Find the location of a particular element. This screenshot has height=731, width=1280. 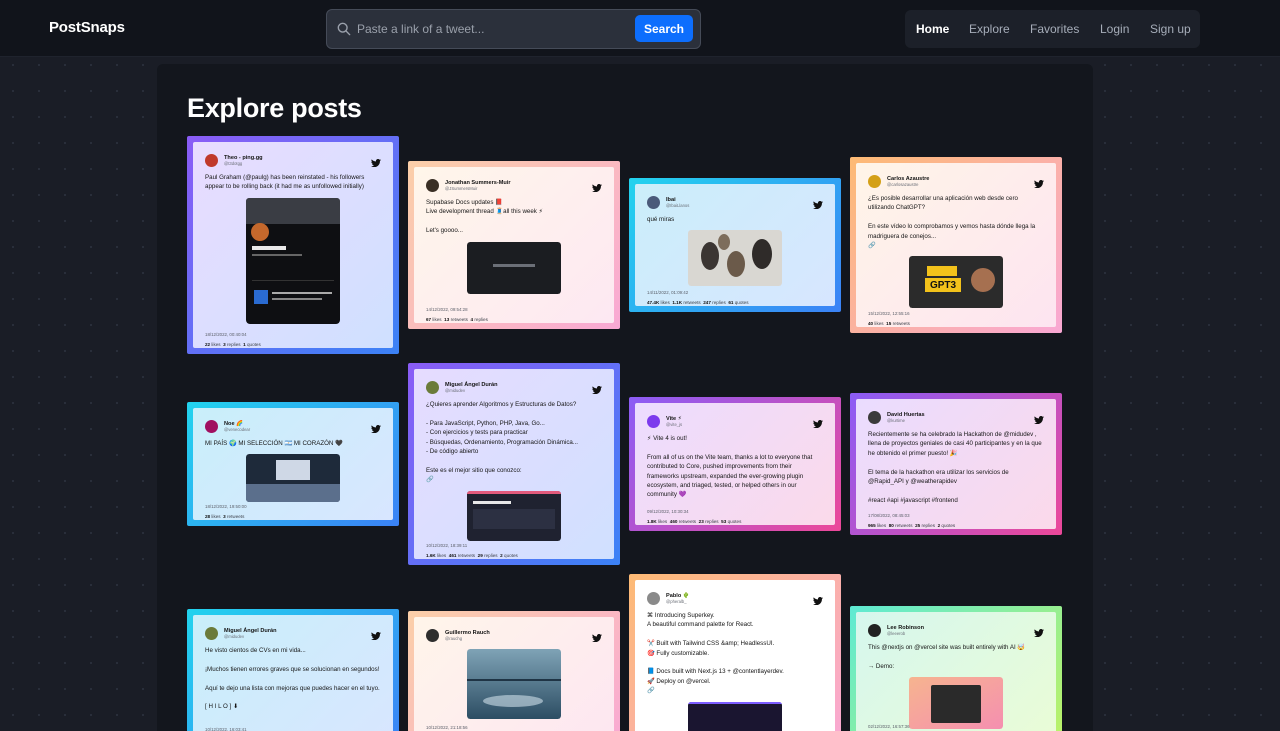

nav-favorites: Favorites is located at coordinates (1054, 29).